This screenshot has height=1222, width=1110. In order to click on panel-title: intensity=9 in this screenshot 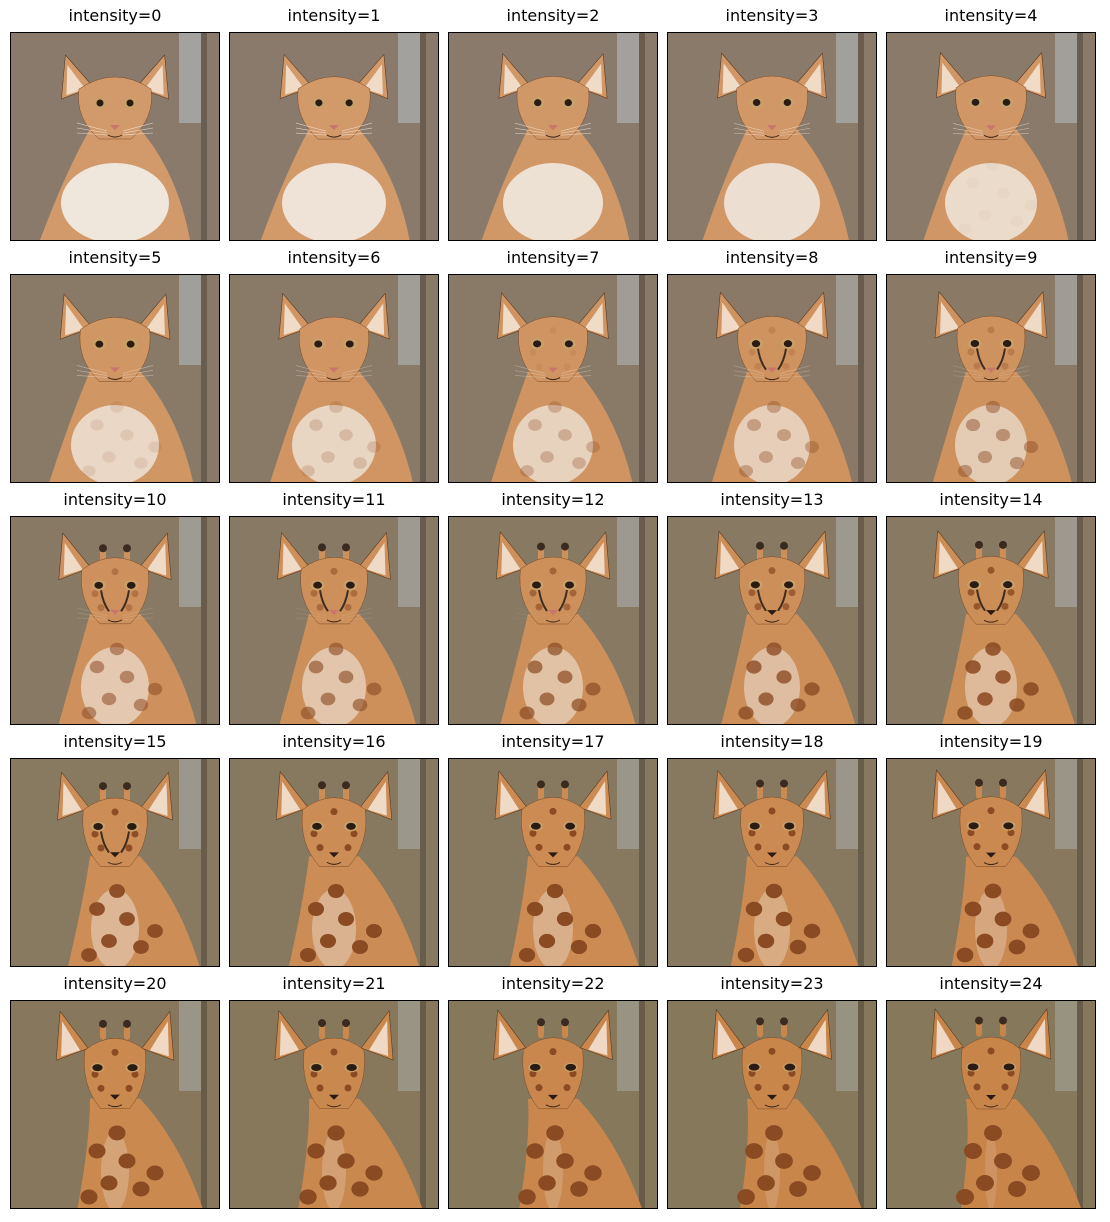, I will do `click(991, 257)`.